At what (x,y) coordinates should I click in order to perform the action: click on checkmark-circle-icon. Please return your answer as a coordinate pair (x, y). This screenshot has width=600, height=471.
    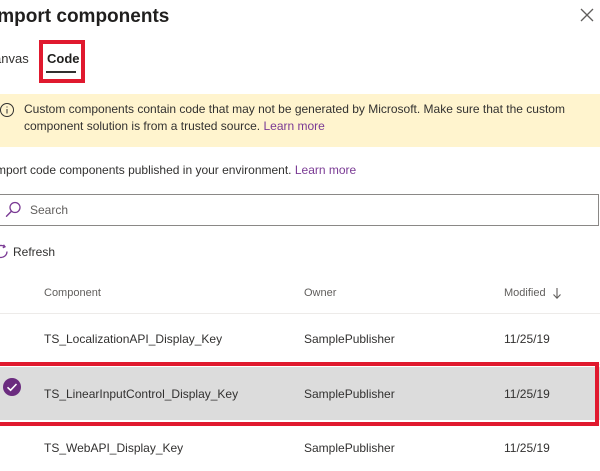
    Looking at the image, I should click on (12, 387).